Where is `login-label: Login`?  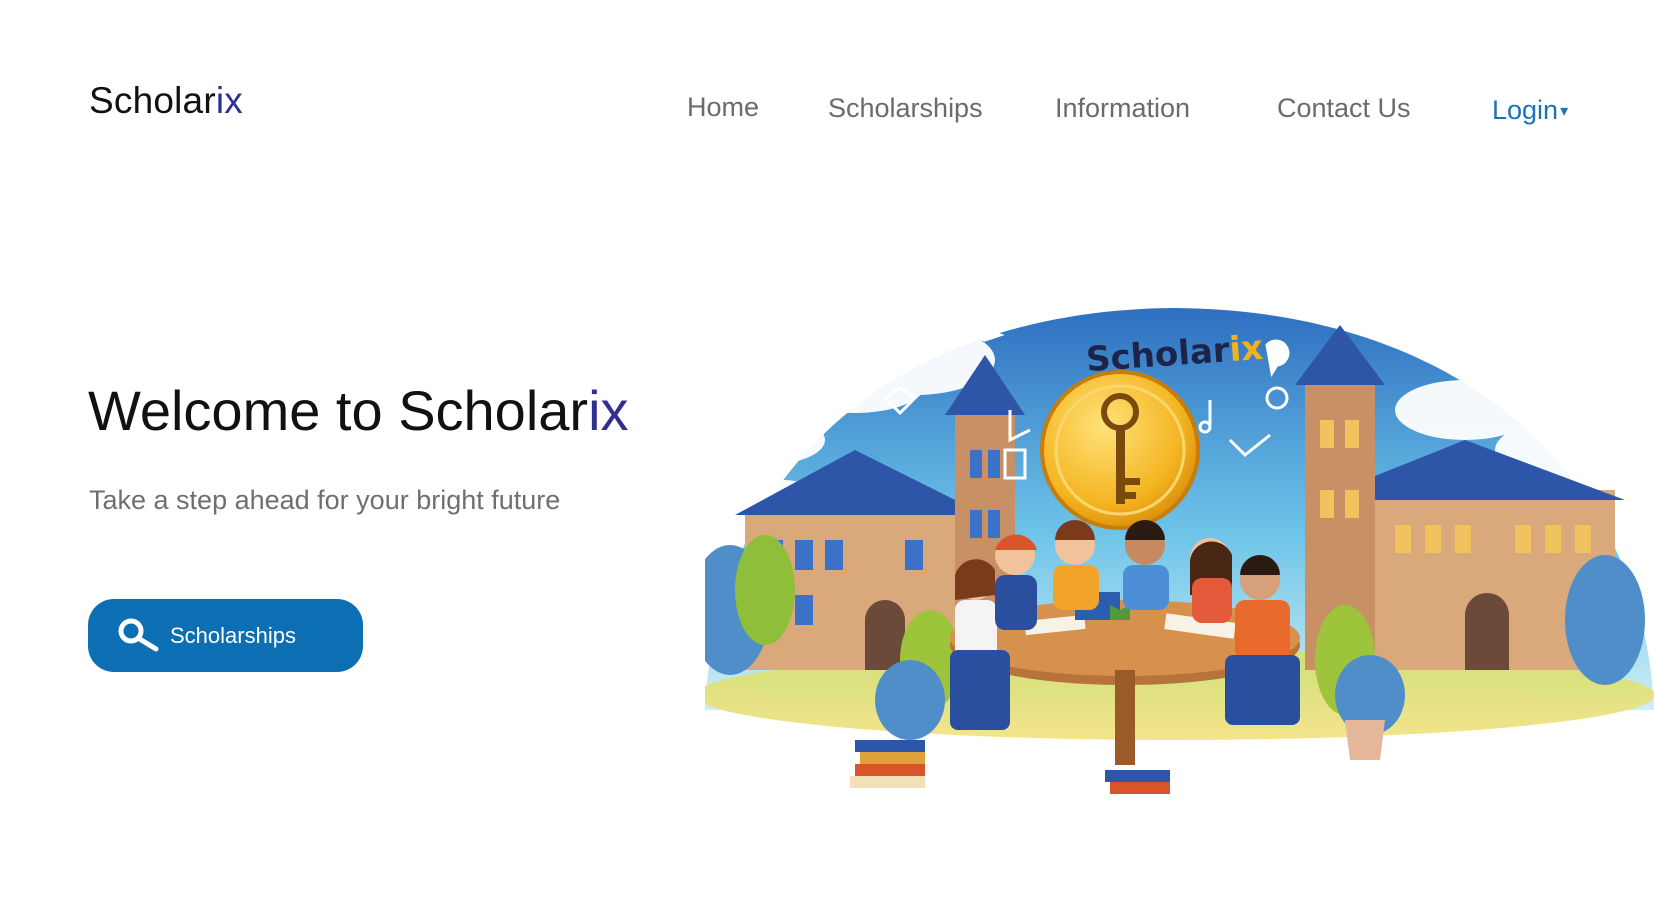 login-label: Login is located at coordinates (1525, 110).